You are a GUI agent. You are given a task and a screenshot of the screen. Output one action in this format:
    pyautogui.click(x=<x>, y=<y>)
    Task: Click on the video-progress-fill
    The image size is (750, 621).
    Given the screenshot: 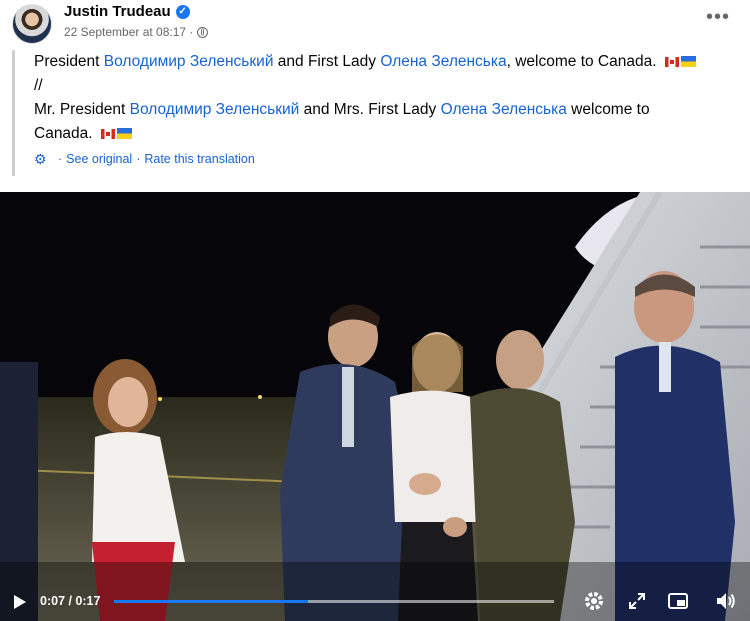 What is the action you would take?
    pyautogui.click(x=211, y=601)
    